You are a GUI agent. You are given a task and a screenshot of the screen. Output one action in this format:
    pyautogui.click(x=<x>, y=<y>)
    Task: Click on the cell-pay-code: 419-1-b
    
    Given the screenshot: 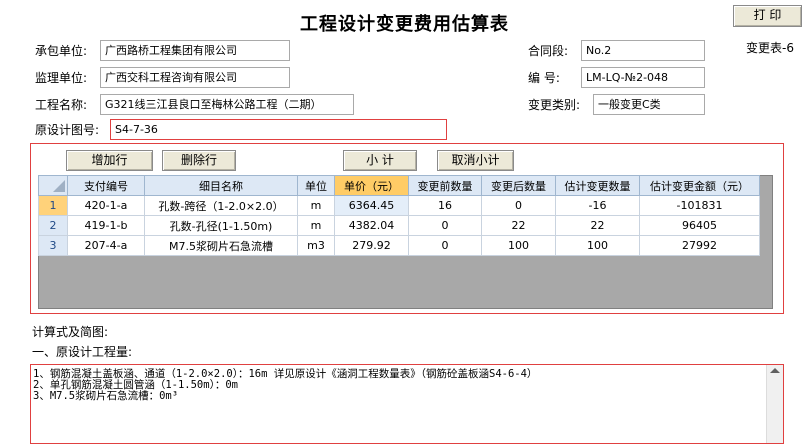 What is the action you would take?
    pyautogui.click(x=106, y=225)
    